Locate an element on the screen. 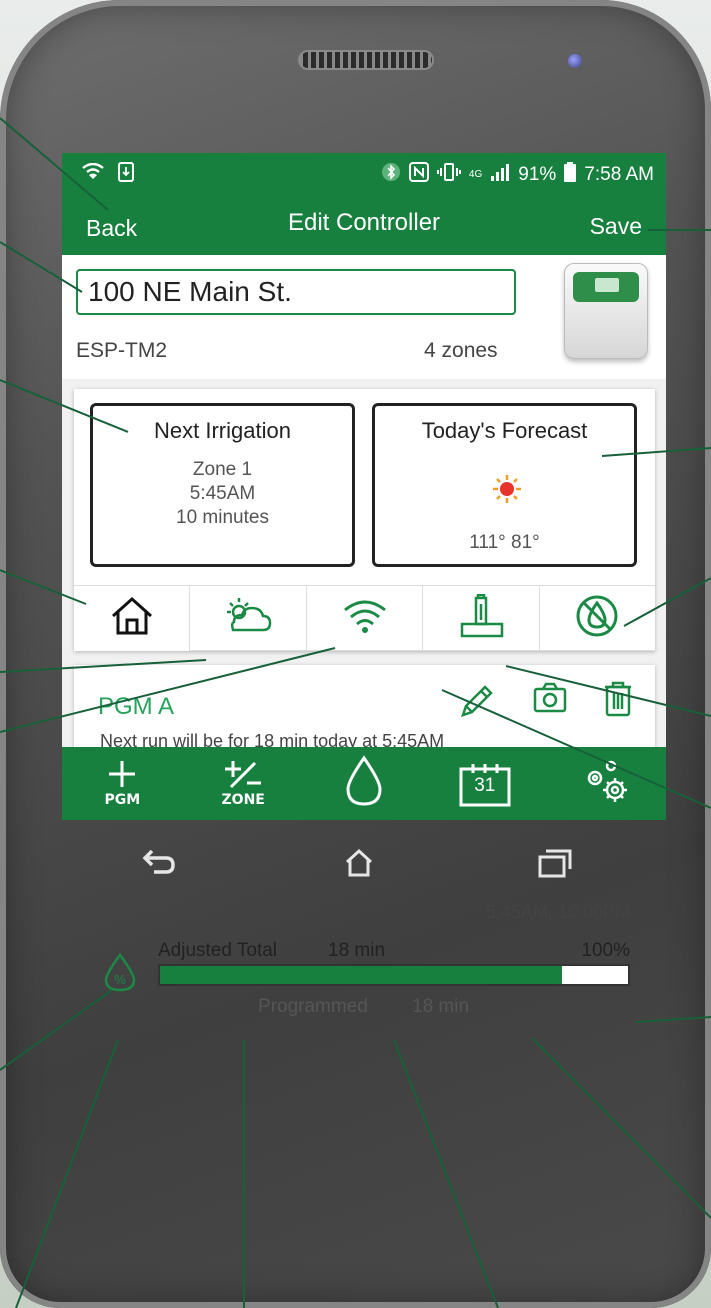 The image size is (711, 1308). tab-home is located at coordinates (132, 618).